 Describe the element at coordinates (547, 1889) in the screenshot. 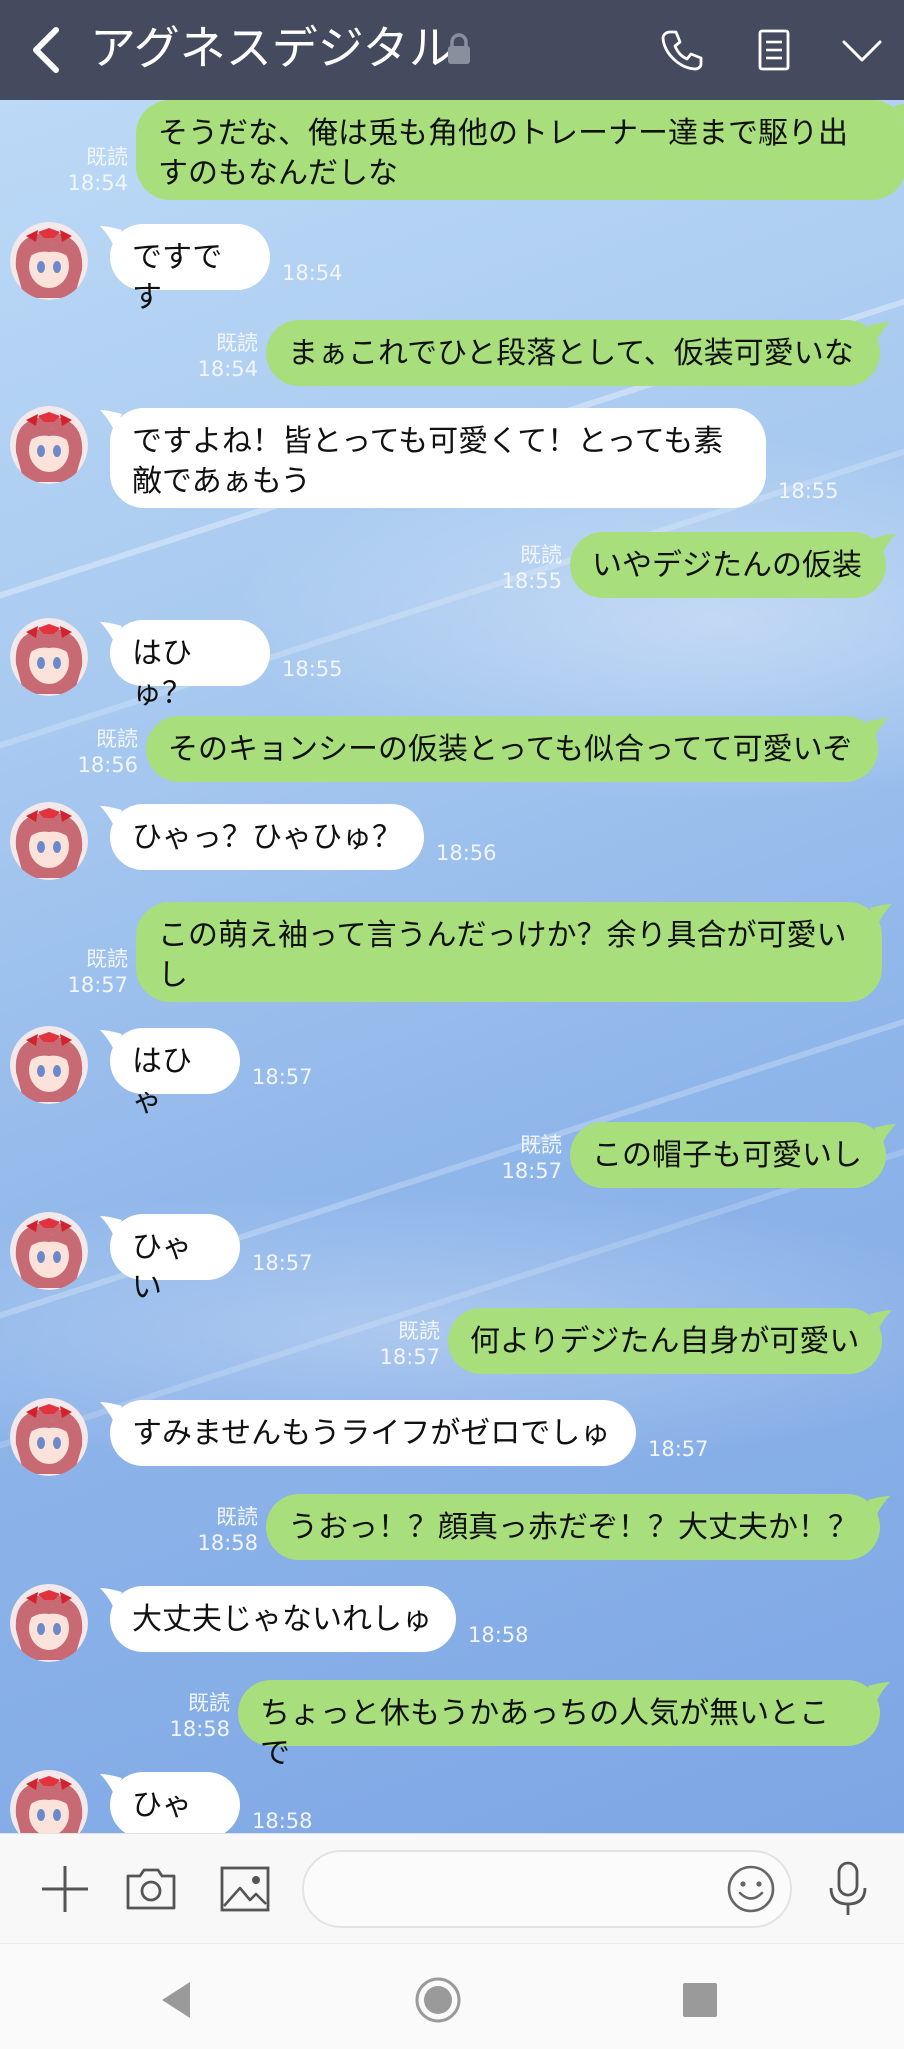

I see `message-input` at that location.